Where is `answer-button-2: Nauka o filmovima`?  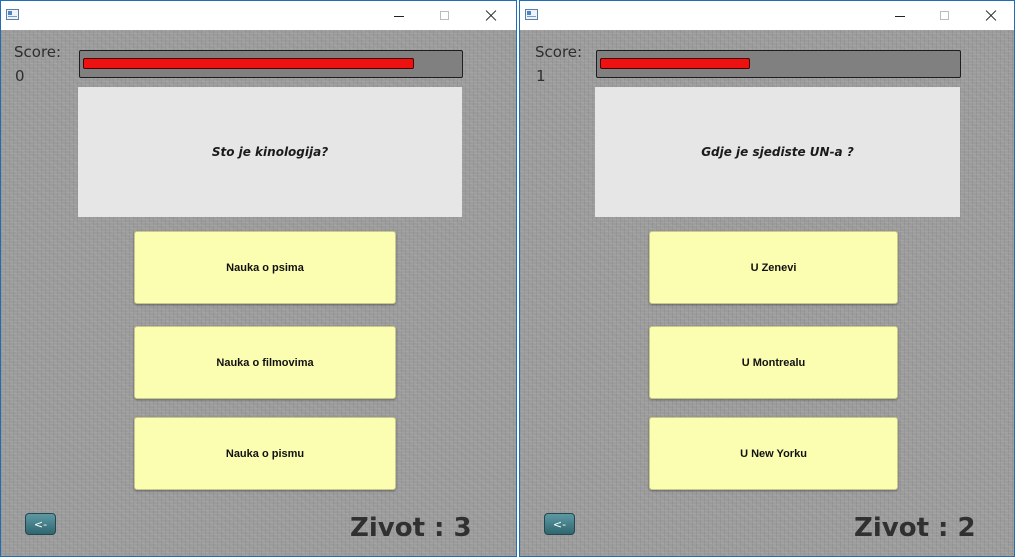
answer-button-2: Nauka o filmovima is located at coordinates (265, 362).